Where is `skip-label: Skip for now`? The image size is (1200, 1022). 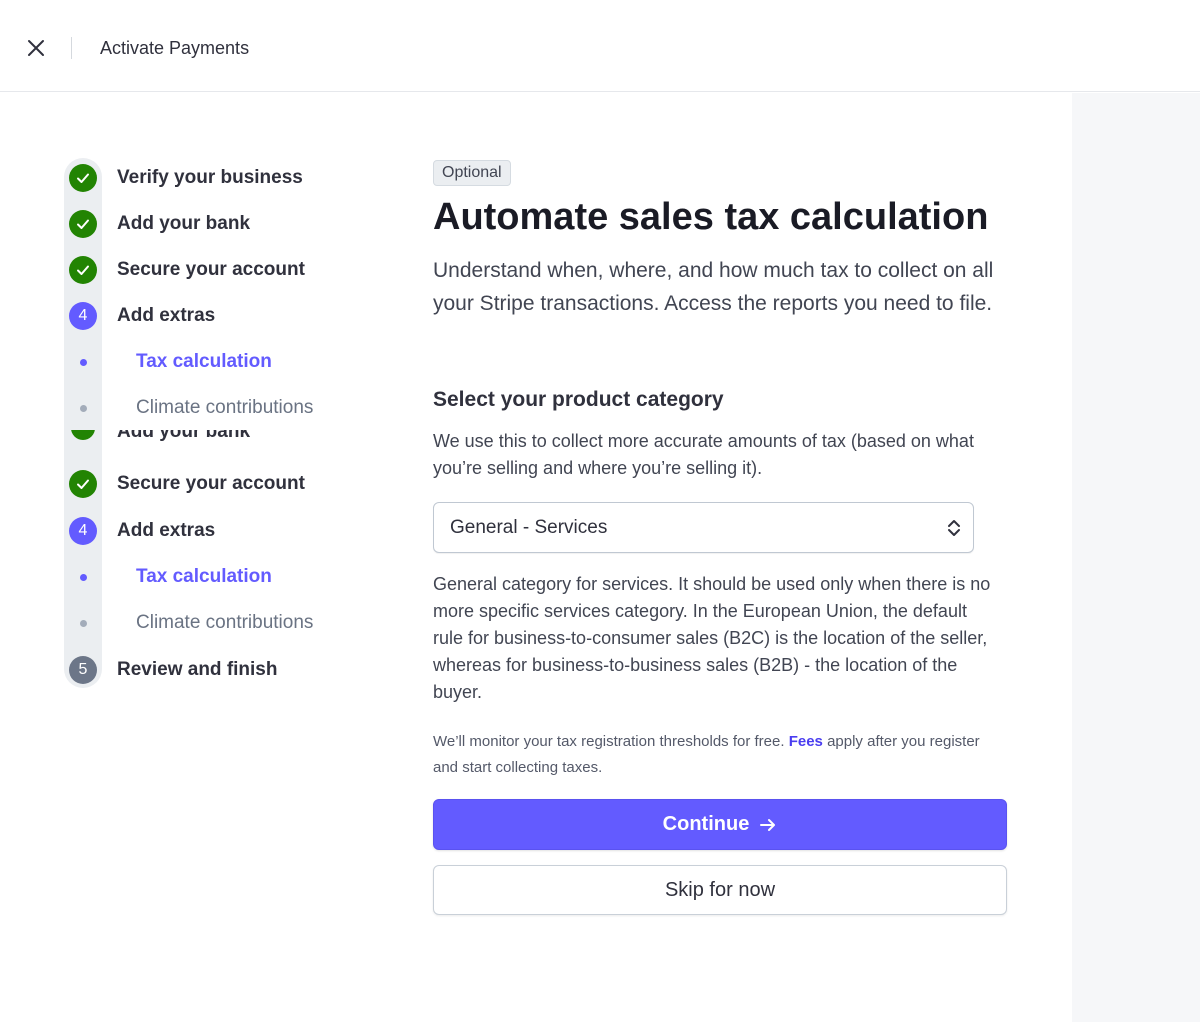 skip-label: Skip for now is located at coordinates (720, 889).